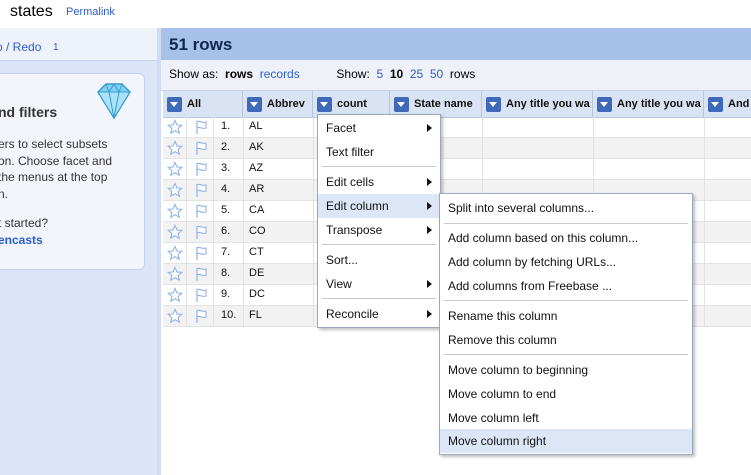 The width and height of the screenshot is (751, 475). I want to click on row-number: 2., so click(226, 147).